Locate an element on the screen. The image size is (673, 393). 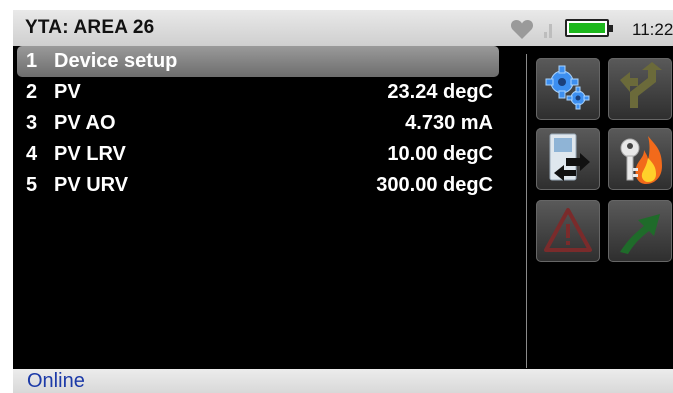
trend-button is located at coordinates (640, 231).